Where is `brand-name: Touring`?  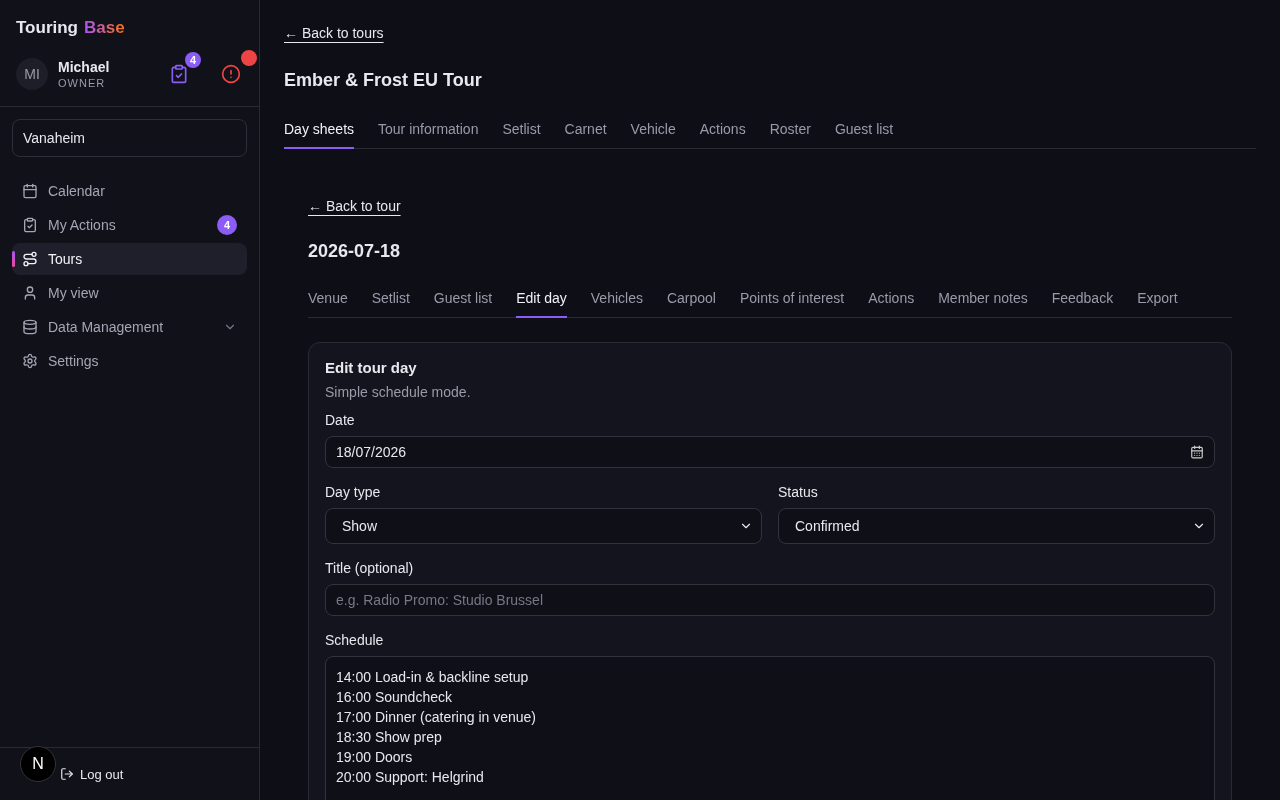
brand-name: Touring is located at coordinates (47, 28).